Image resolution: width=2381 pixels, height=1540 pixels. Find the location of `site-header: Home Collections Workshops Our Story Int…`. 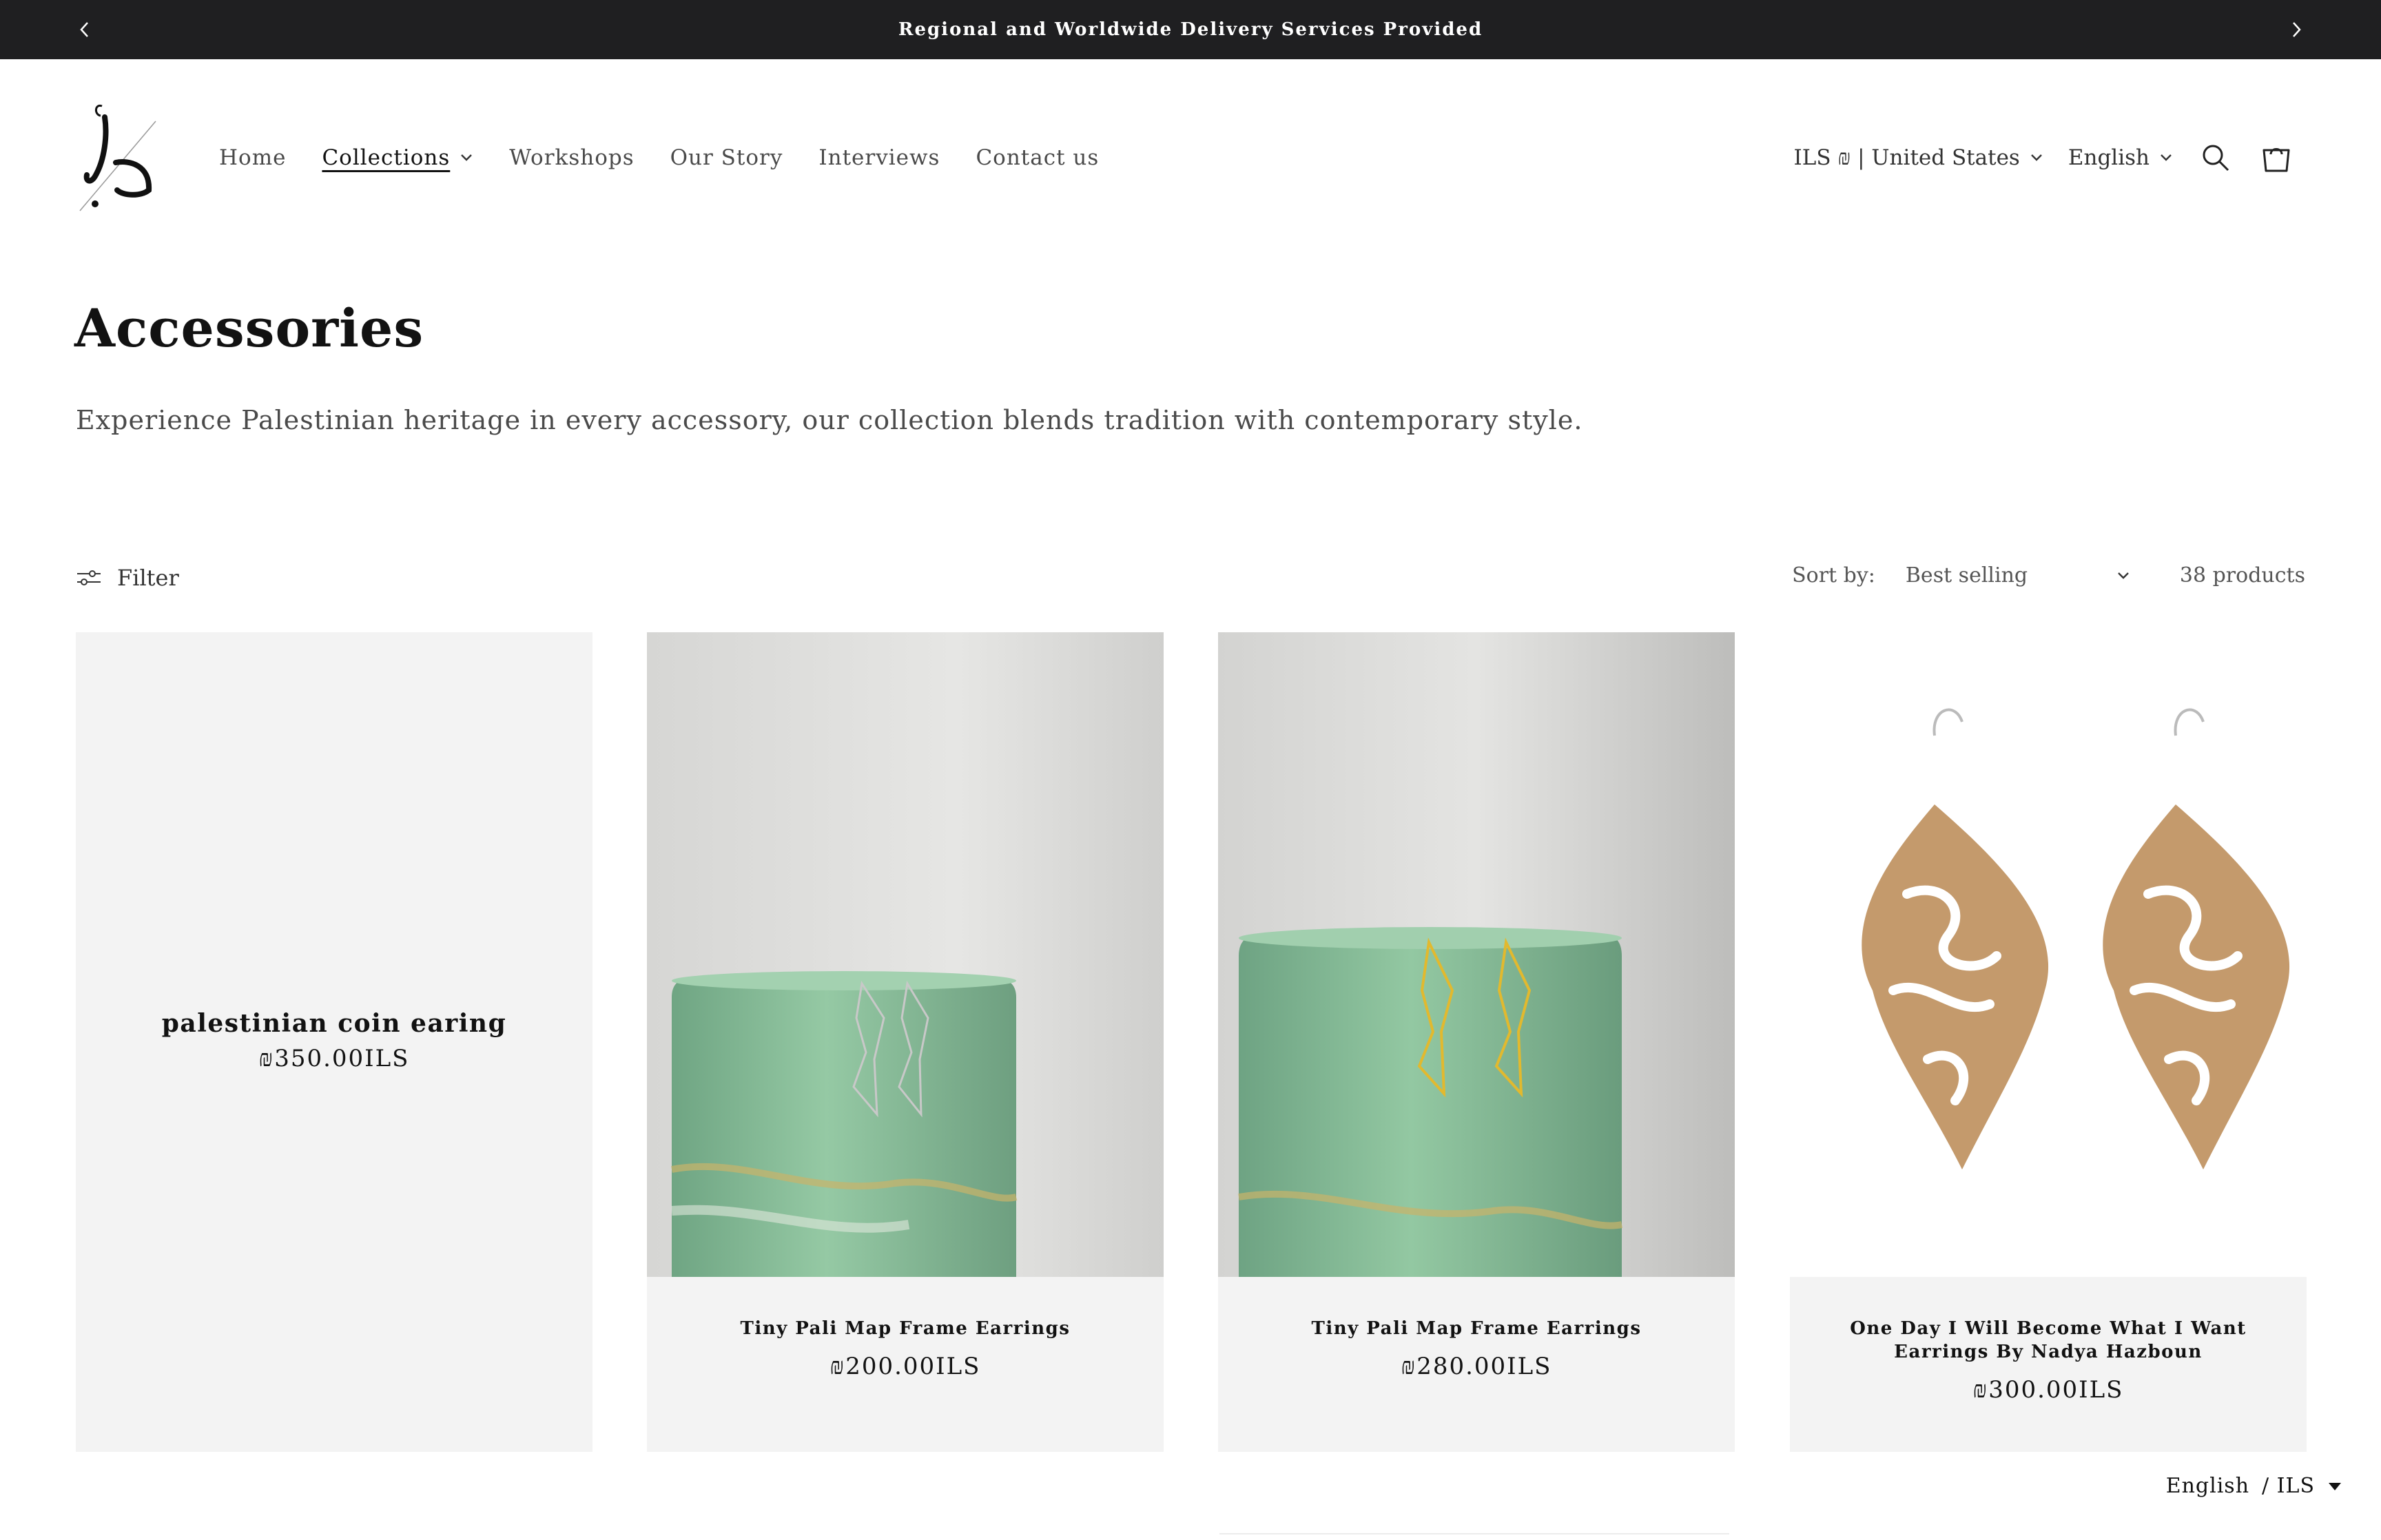

site-header: Home Collections Workshops Our Story Int… is located at coordinates (1190, 157).